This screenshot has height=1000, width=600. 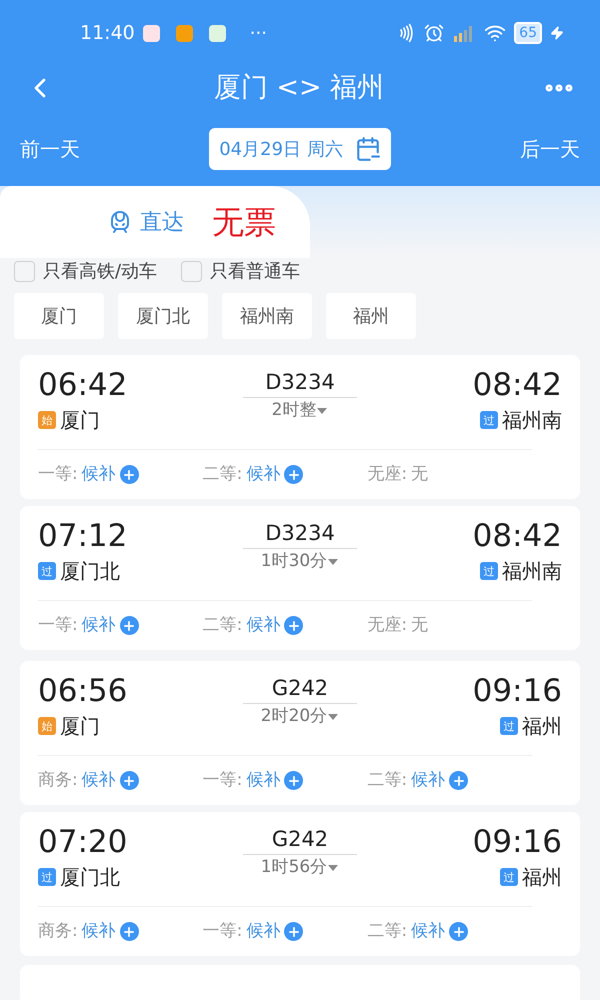 What do you see at coordinates (83, 385) in the screenshot?
I see `departure-time: 06:42` at bounding box center [83, 385].